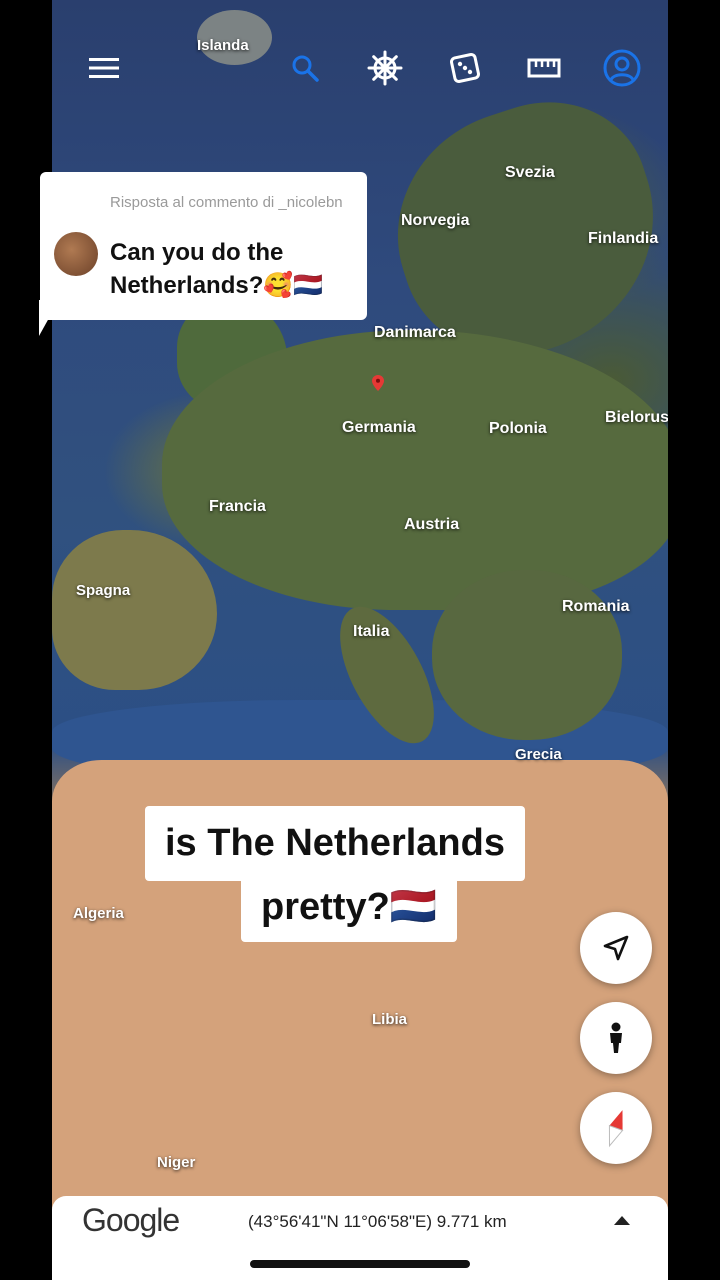 This screenshot has height=1280, width=720. Describe the element at coordinates (98, 913) in the screenshot. I see `label-algeria: Algeria` at that location.